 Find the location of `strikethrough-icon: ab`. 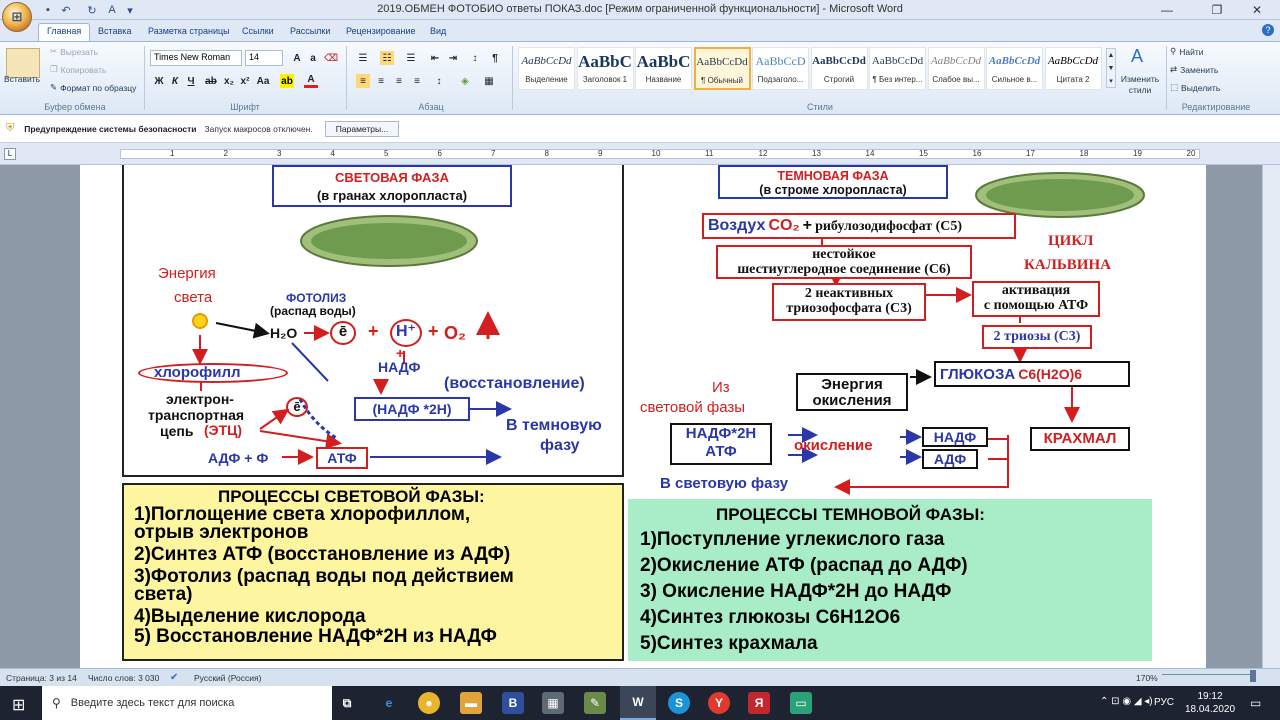

strikethrough-icon: ab is located at coordinates (211, 81).